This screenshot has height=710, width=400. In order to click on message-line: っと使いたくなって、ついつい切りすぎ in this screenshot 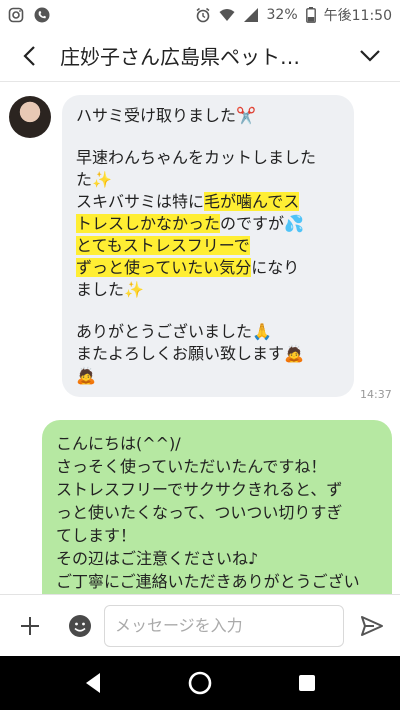, I will do `click(199, 512)`.